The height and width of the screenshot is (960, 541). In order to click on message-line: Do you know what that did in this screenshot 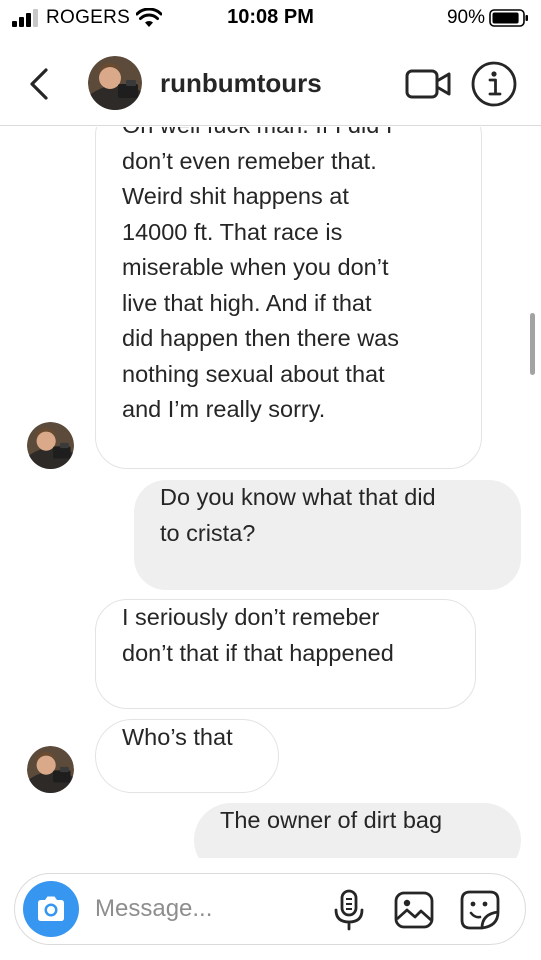, I will do `click(298, 497)`.